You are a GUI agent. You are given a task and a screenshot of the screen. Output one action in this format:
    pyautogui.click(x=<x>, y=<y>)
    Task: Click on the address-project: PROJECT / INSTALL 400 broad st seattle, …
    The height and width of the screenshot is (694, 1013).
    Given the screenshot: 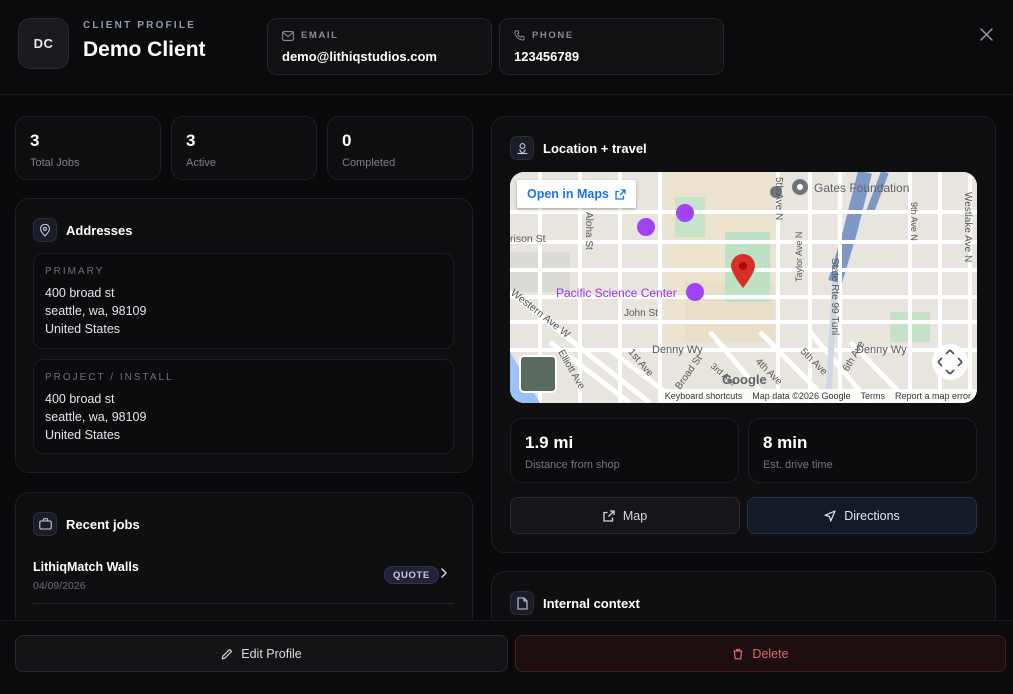 What is the action you would take?
    pyautogui.click(x=243, y=406)
    